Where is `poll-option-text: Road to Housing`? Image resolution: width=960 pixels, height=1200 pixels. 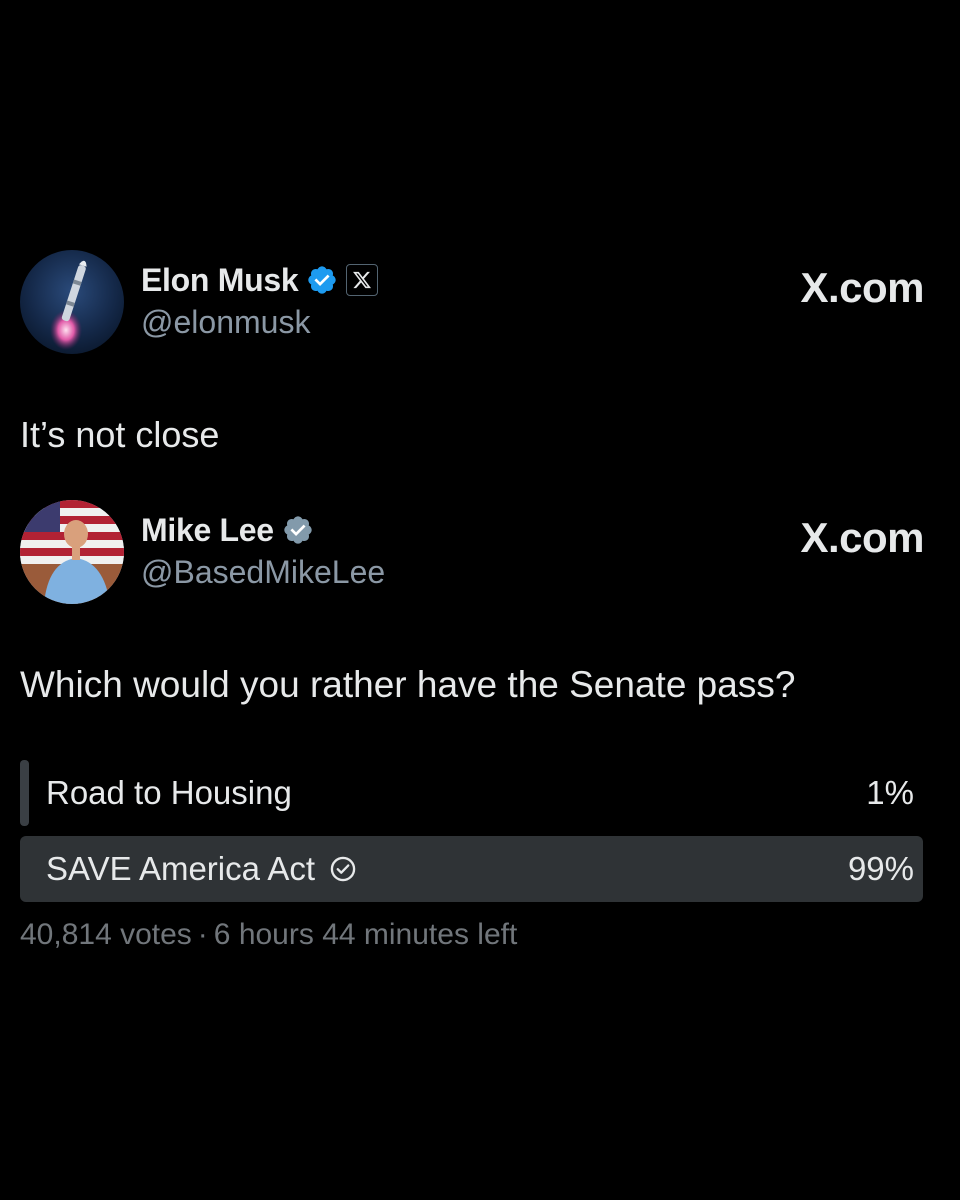 poll-option-text: Road to Housing is located at coordinates (169, 792).